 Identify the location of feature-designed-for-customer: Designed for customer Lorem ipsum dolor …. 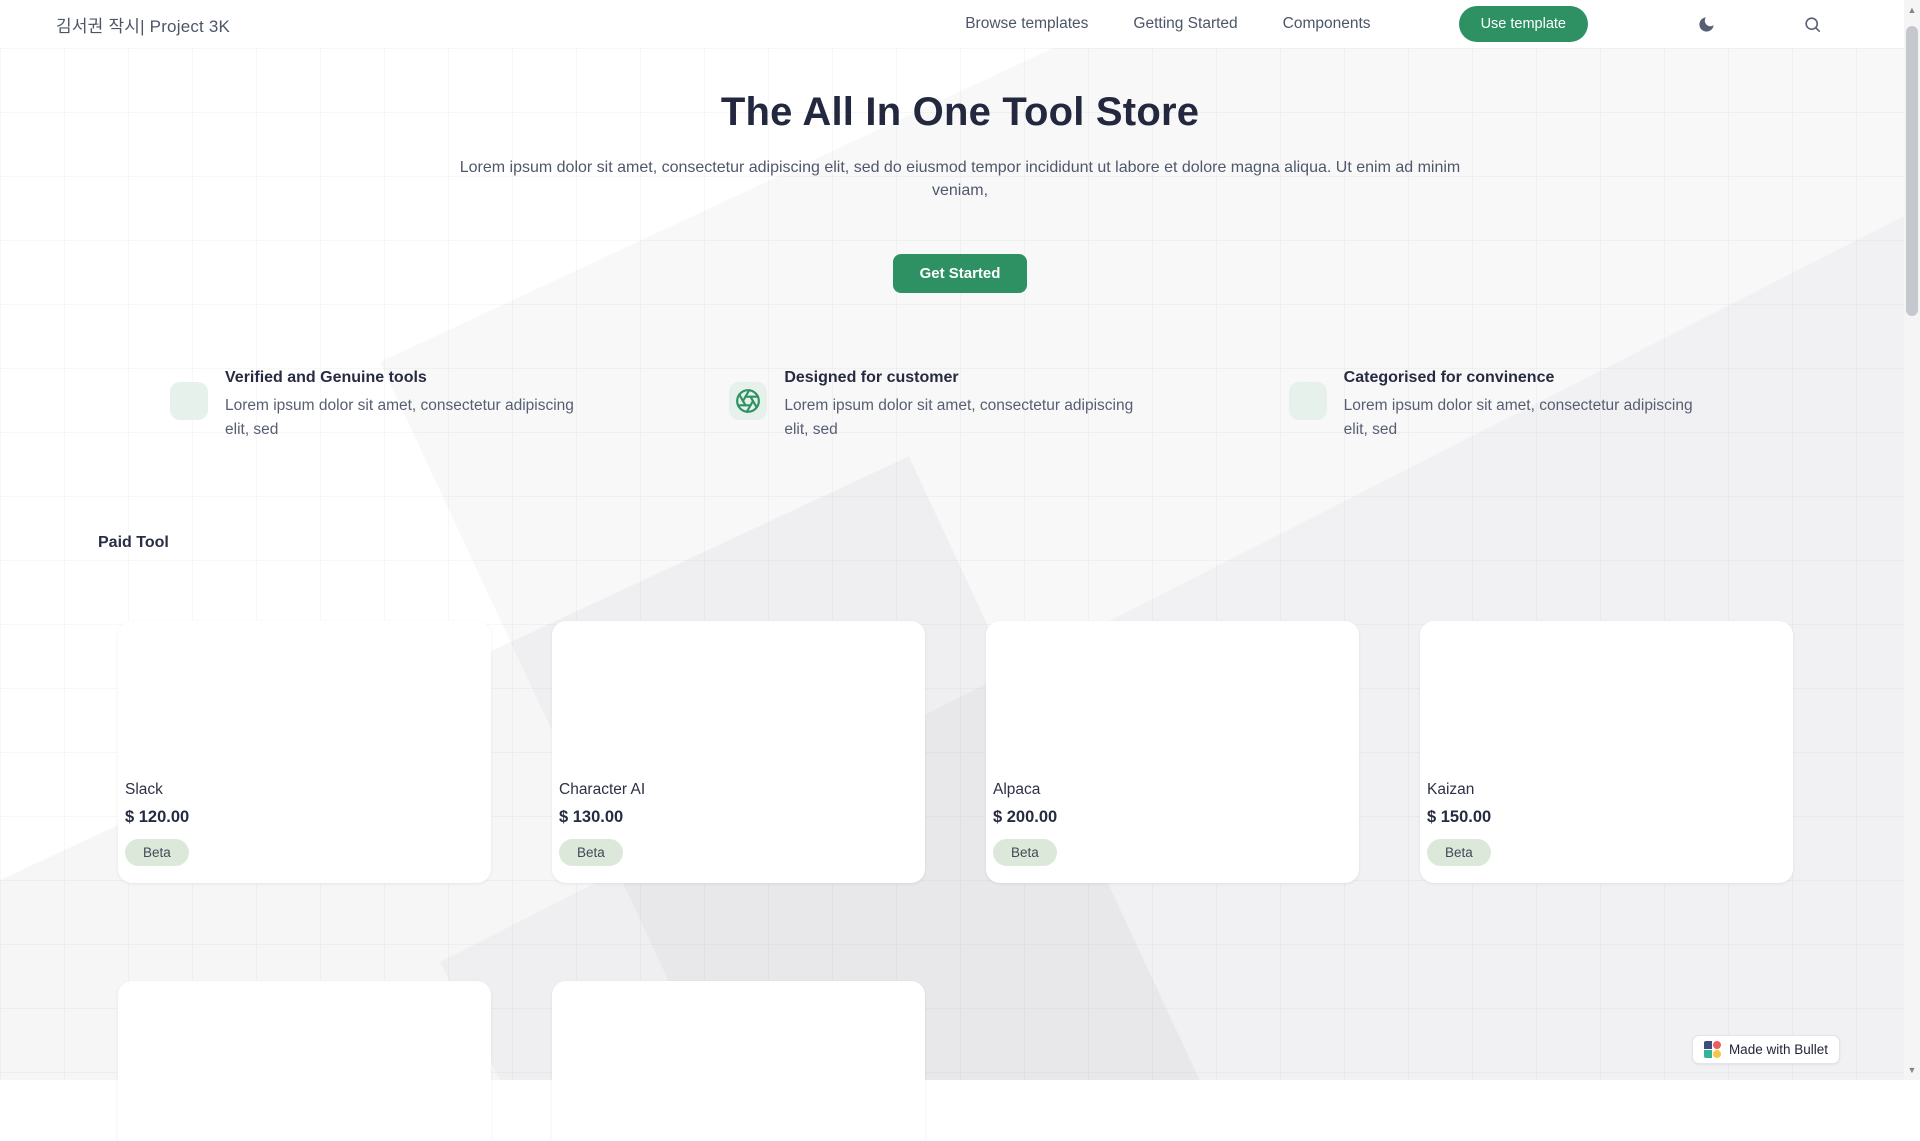
(974, 405).